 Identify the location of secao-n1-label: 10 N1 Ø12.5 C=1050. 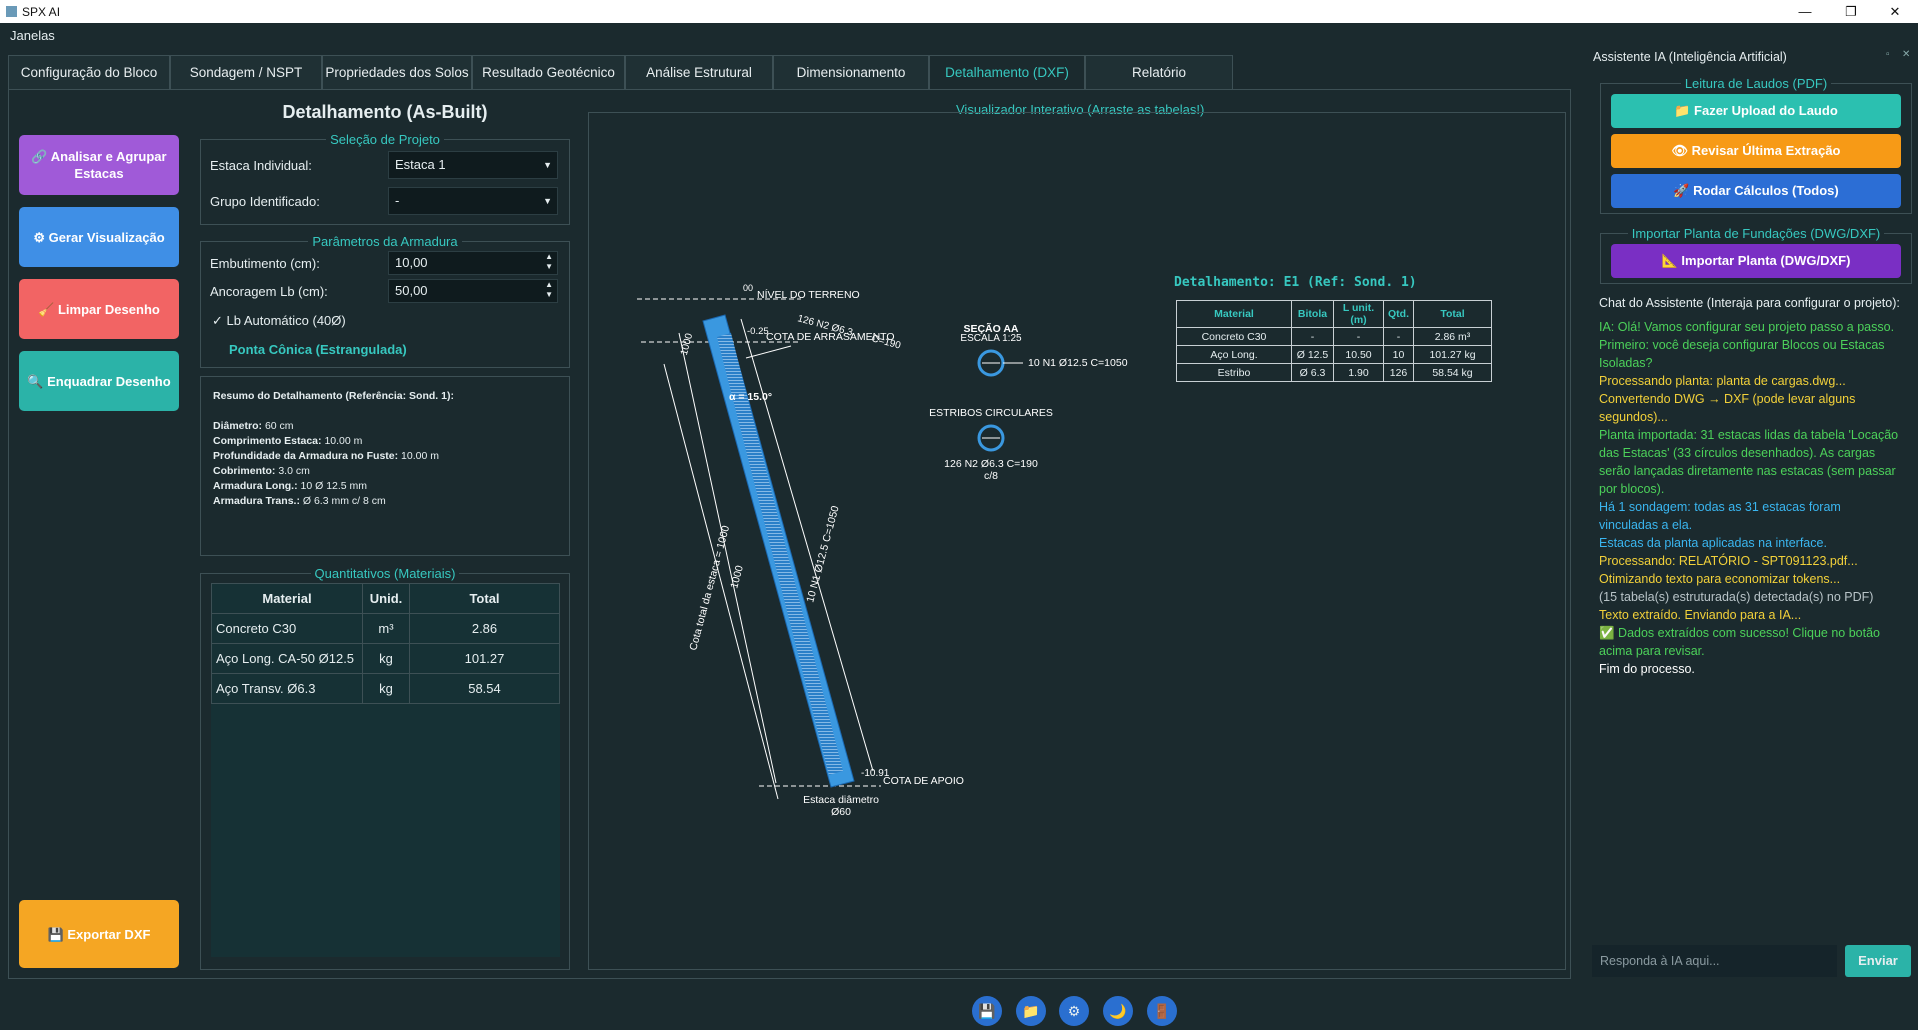
(1078, 363).